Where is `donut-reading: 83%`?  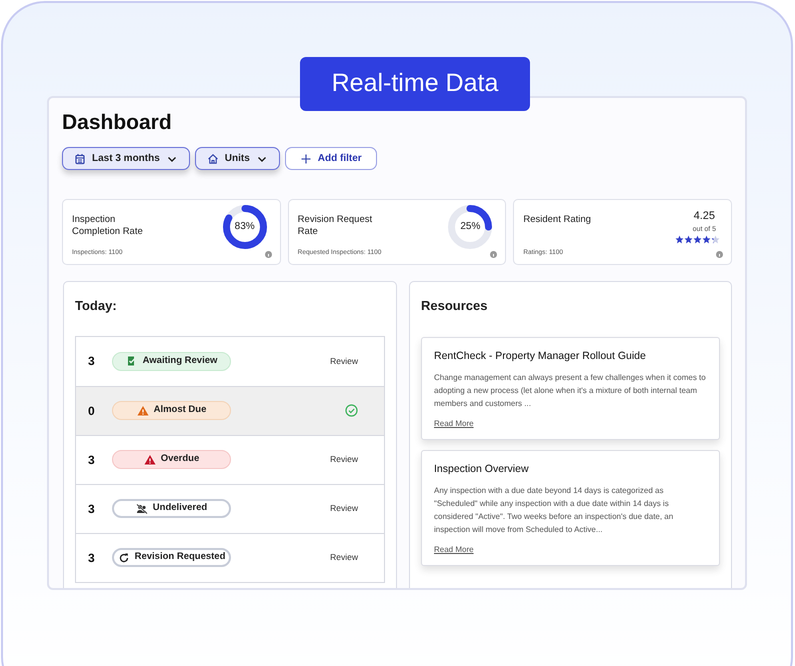
donut-reading: 83% is located at coordinates (244, 226).